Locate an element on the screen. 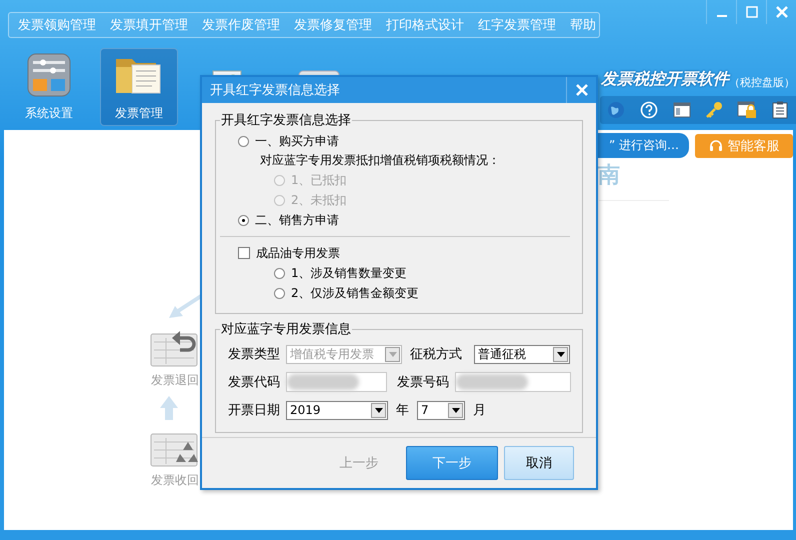 The height and width of the screenshot is (540, 796). flow-node: 发票收回 is located at coordinates (175, 458).